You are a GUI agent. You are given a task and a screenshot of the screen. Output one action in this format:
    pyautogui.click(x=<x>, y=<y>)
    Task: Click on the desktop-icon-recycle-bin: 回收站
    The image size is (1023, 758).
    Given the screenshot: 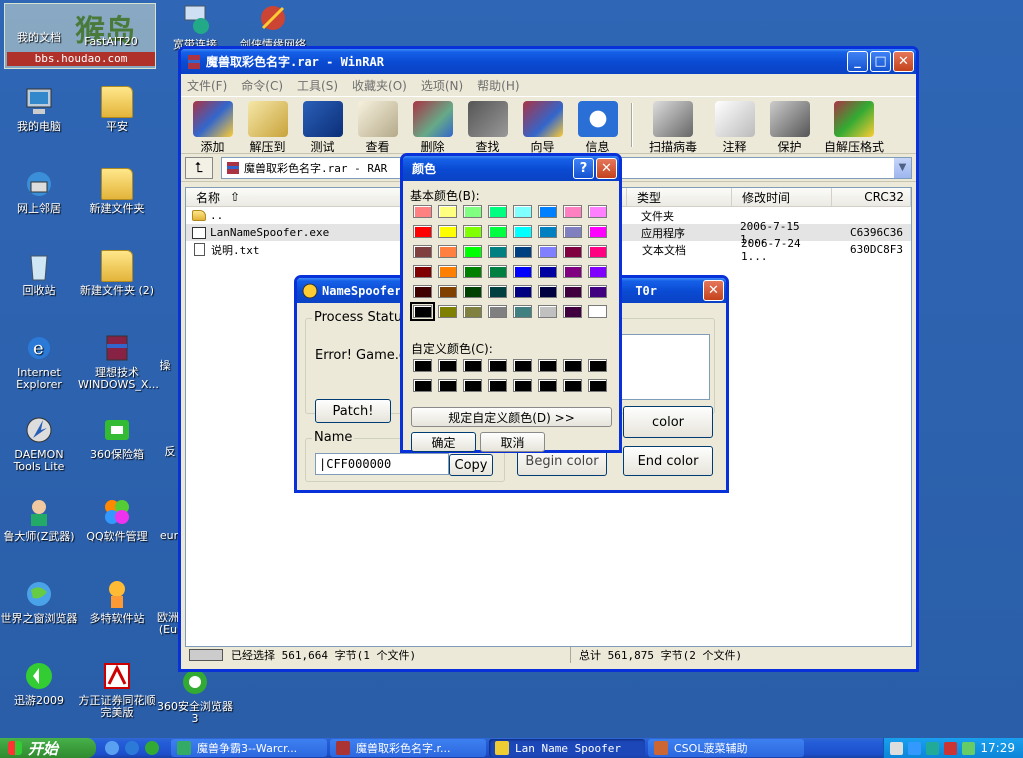 What is the action you would take?
    pyautogui.click(x=39, y=273)
    